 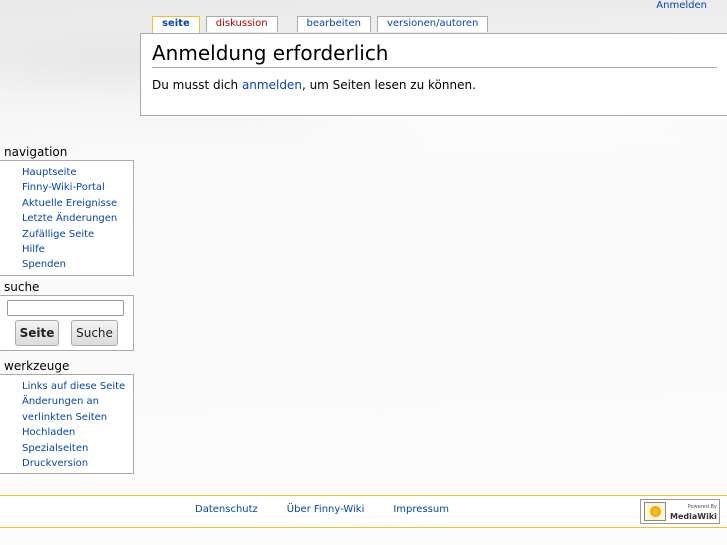 What do you see at coordinates (37, 366) in the screenshot?
I see `toolbox-heading: werkzeuge` at bounding box center [37, 366].